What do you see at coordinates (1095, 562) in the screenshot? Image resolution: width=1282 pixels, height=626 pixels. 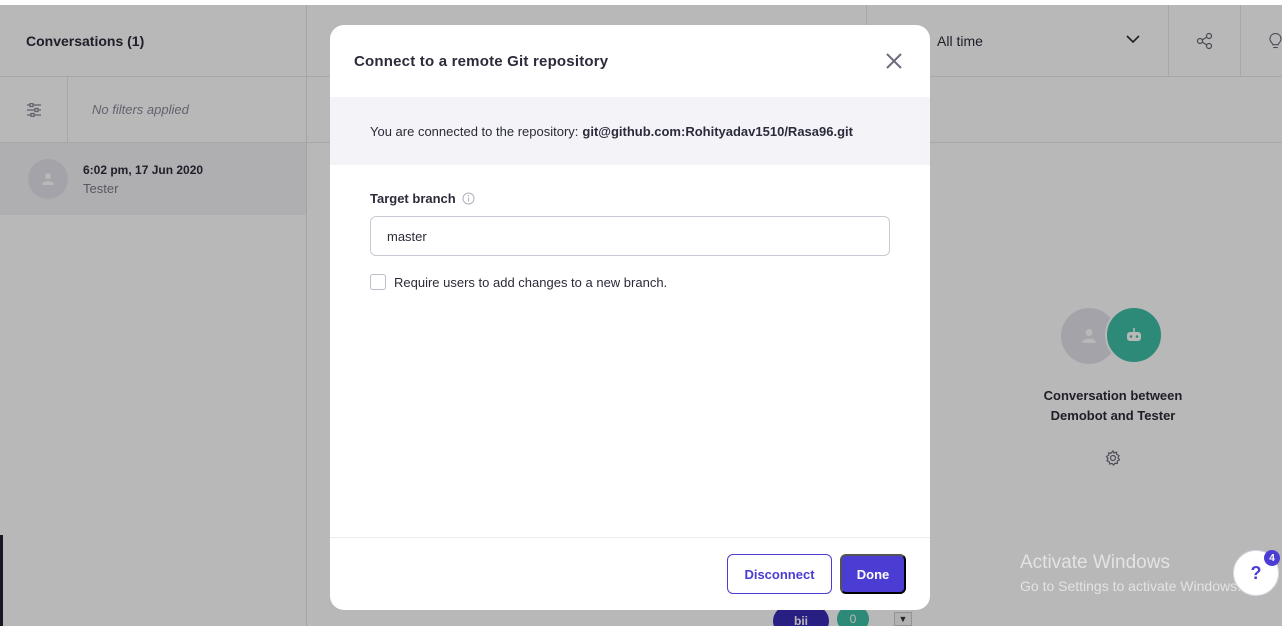 I see `watermark-line-1: Activate Windows` at bounding box center [1095, 562].